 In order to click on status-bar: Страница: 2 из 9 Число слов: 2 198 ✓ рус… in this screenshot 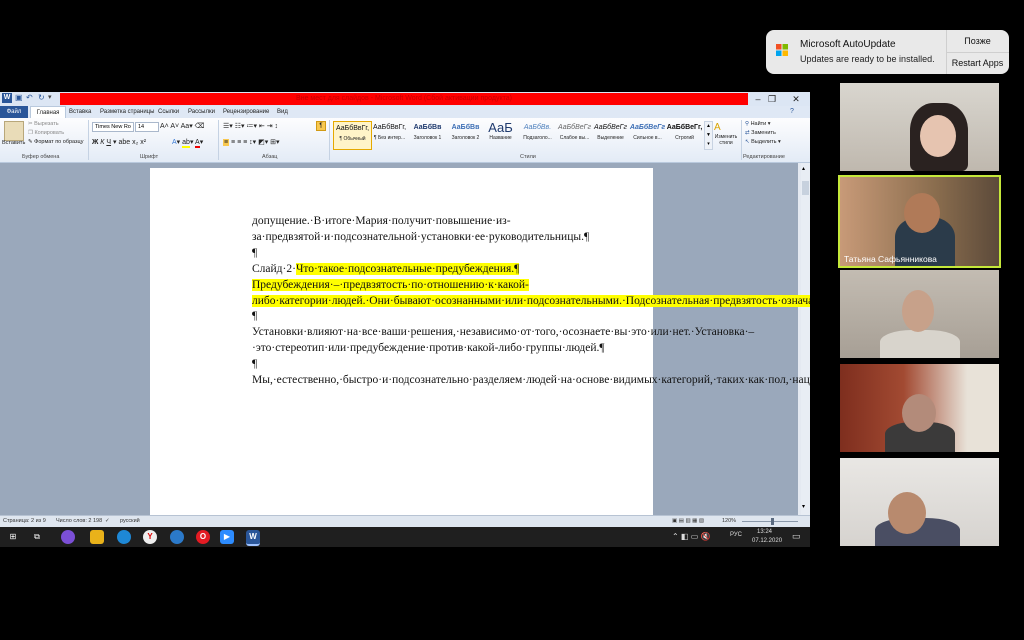, I will do `click(405, 521)`.